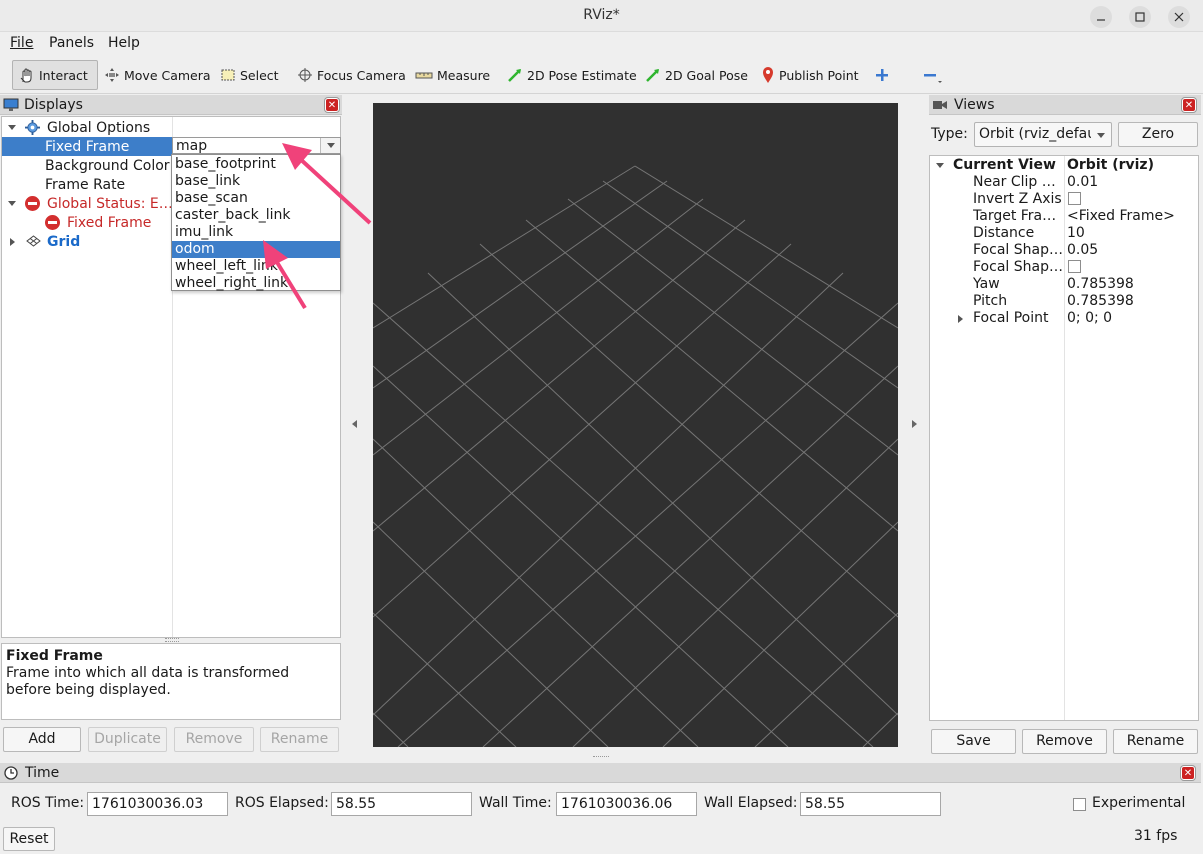  I want to click on focal-shape-size-value: 0.05, so click(1082, 250).